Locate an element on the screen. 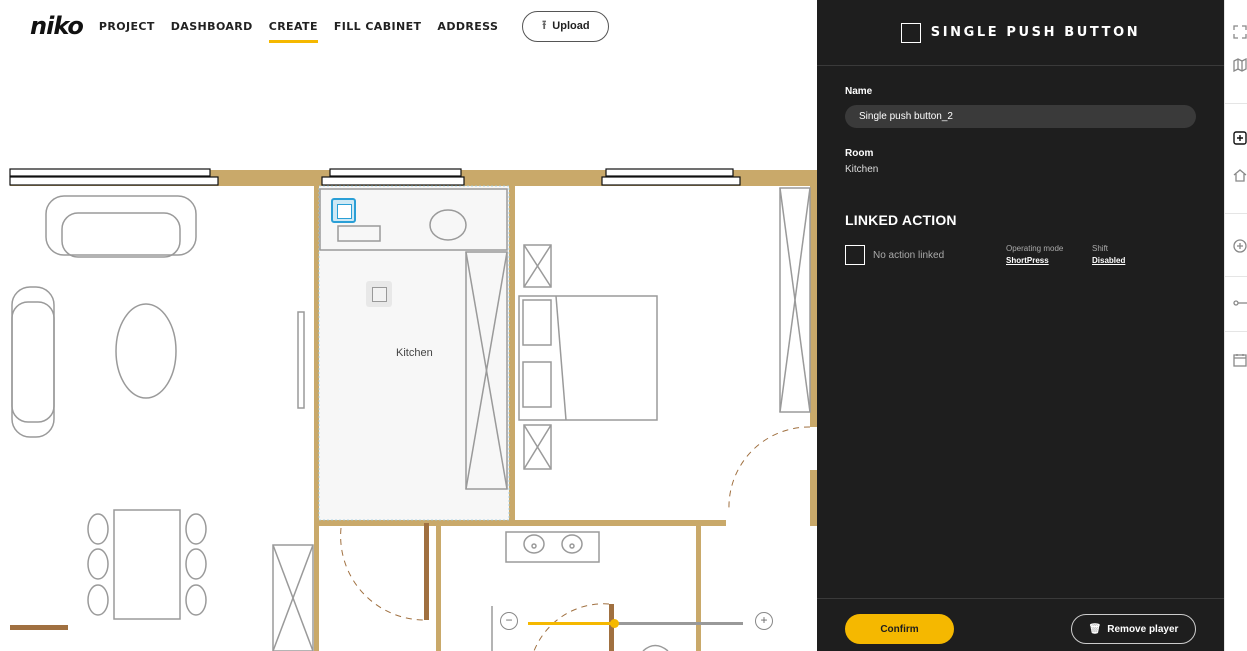 This screenshot has width=1247, height=651. connection-icon is located at coordinates (1236, 303).